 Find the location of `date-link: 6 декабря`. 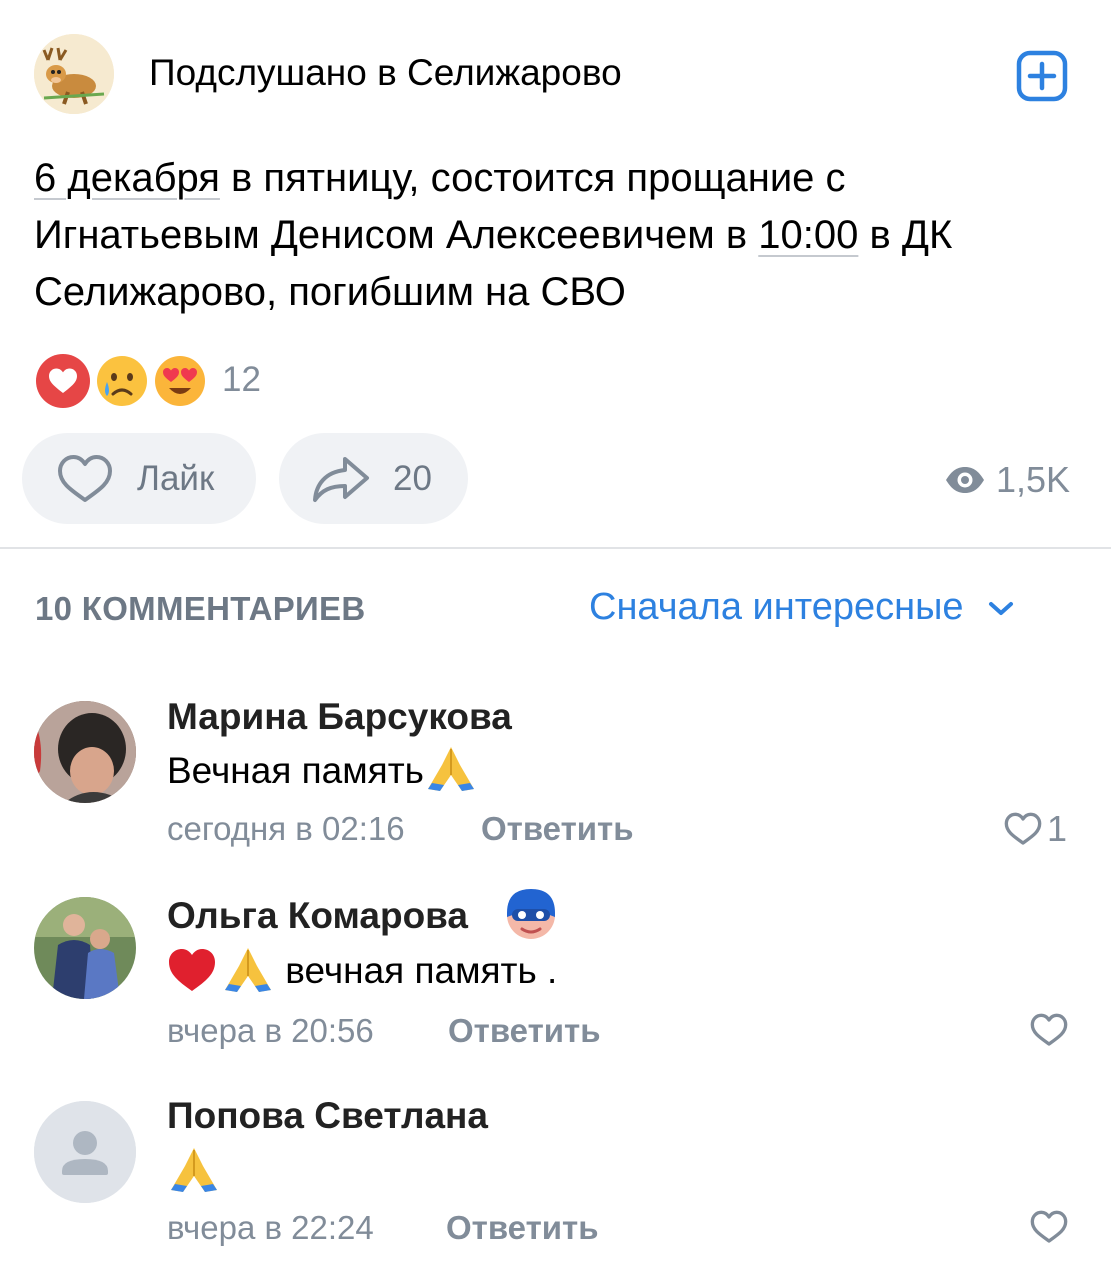

date-link: 6 декабря is located at coordinates (127, 178).